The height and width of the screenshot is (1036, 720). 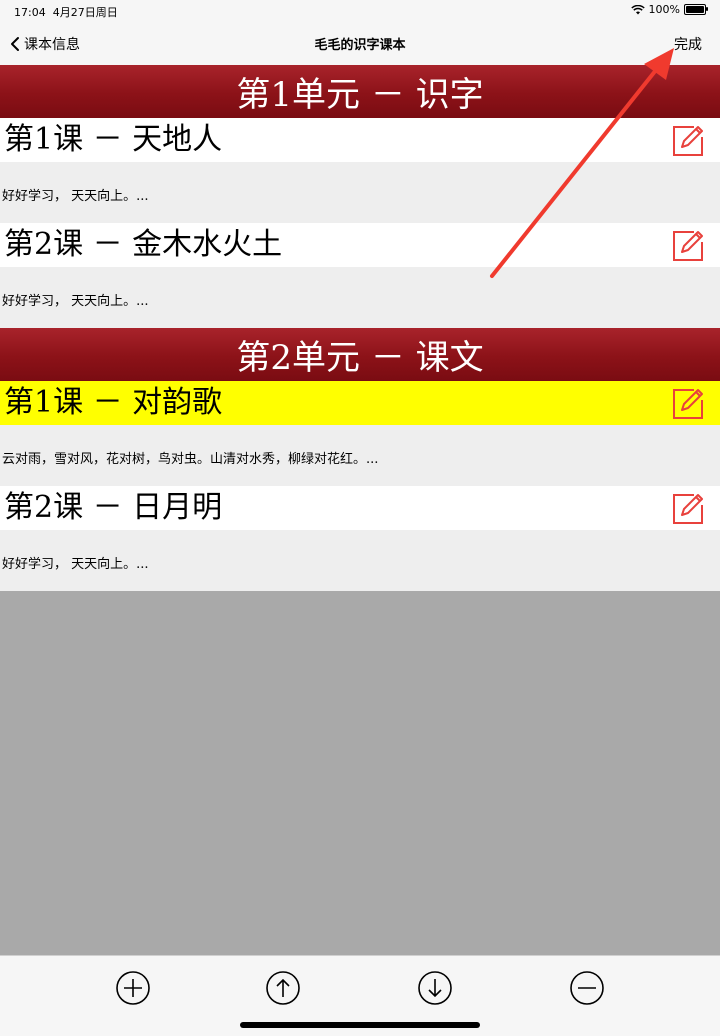 I want to click on lesson-row: 第2课 － 金木水火土, so click(x=360, y=245).